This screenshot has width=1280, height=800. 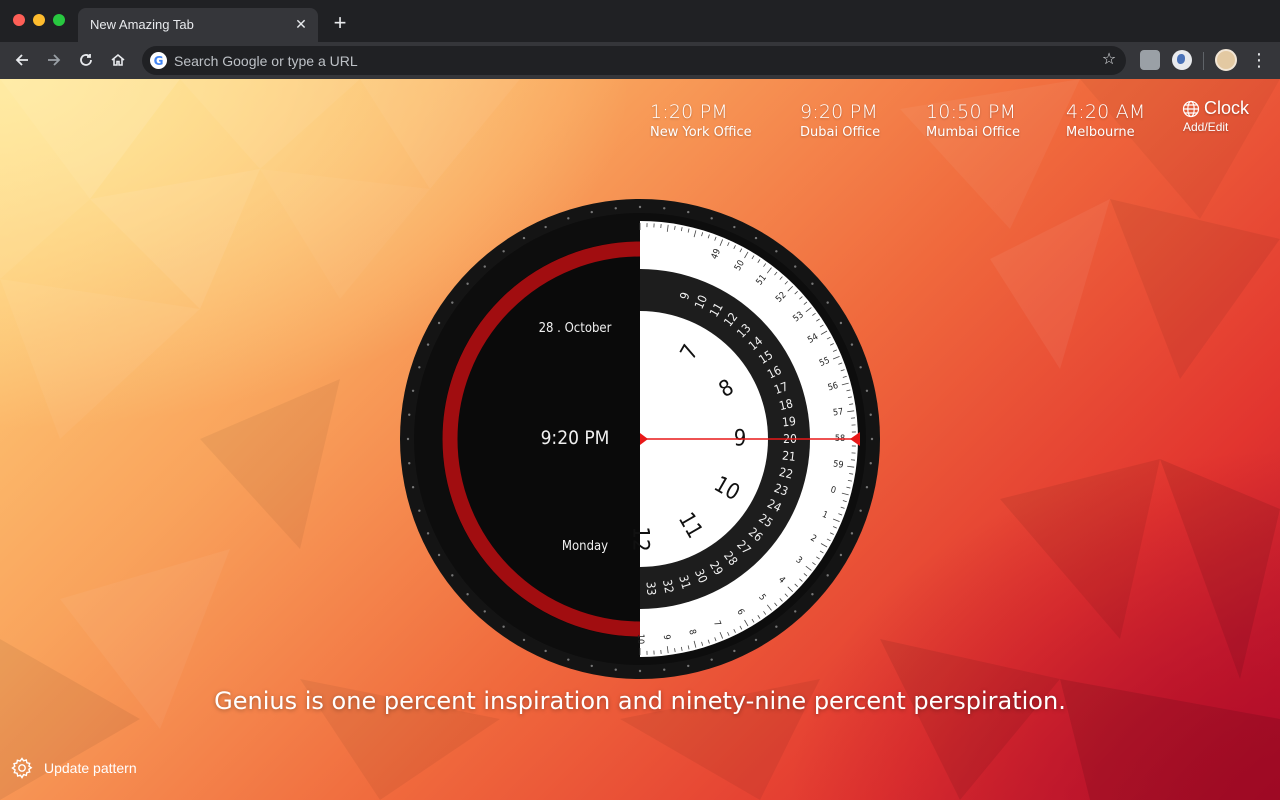 What do you see at coordinates (640, 21) in the screenshot?
I see `title-bar: New Amazing Tab ✕ +` at bounding box center [640, 21].